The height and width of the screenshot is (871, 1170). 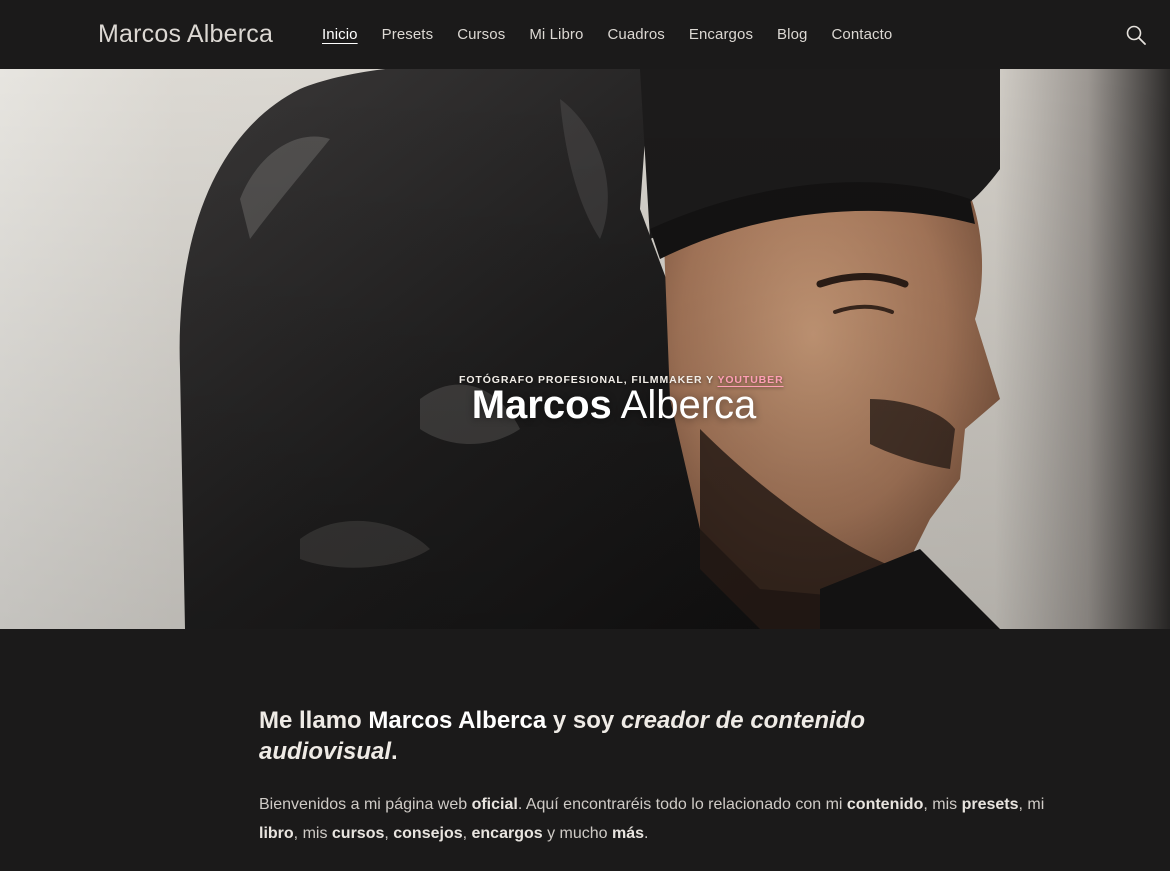 I want to click on youtuber-link: YouTuber, so click(x=750, y=380).